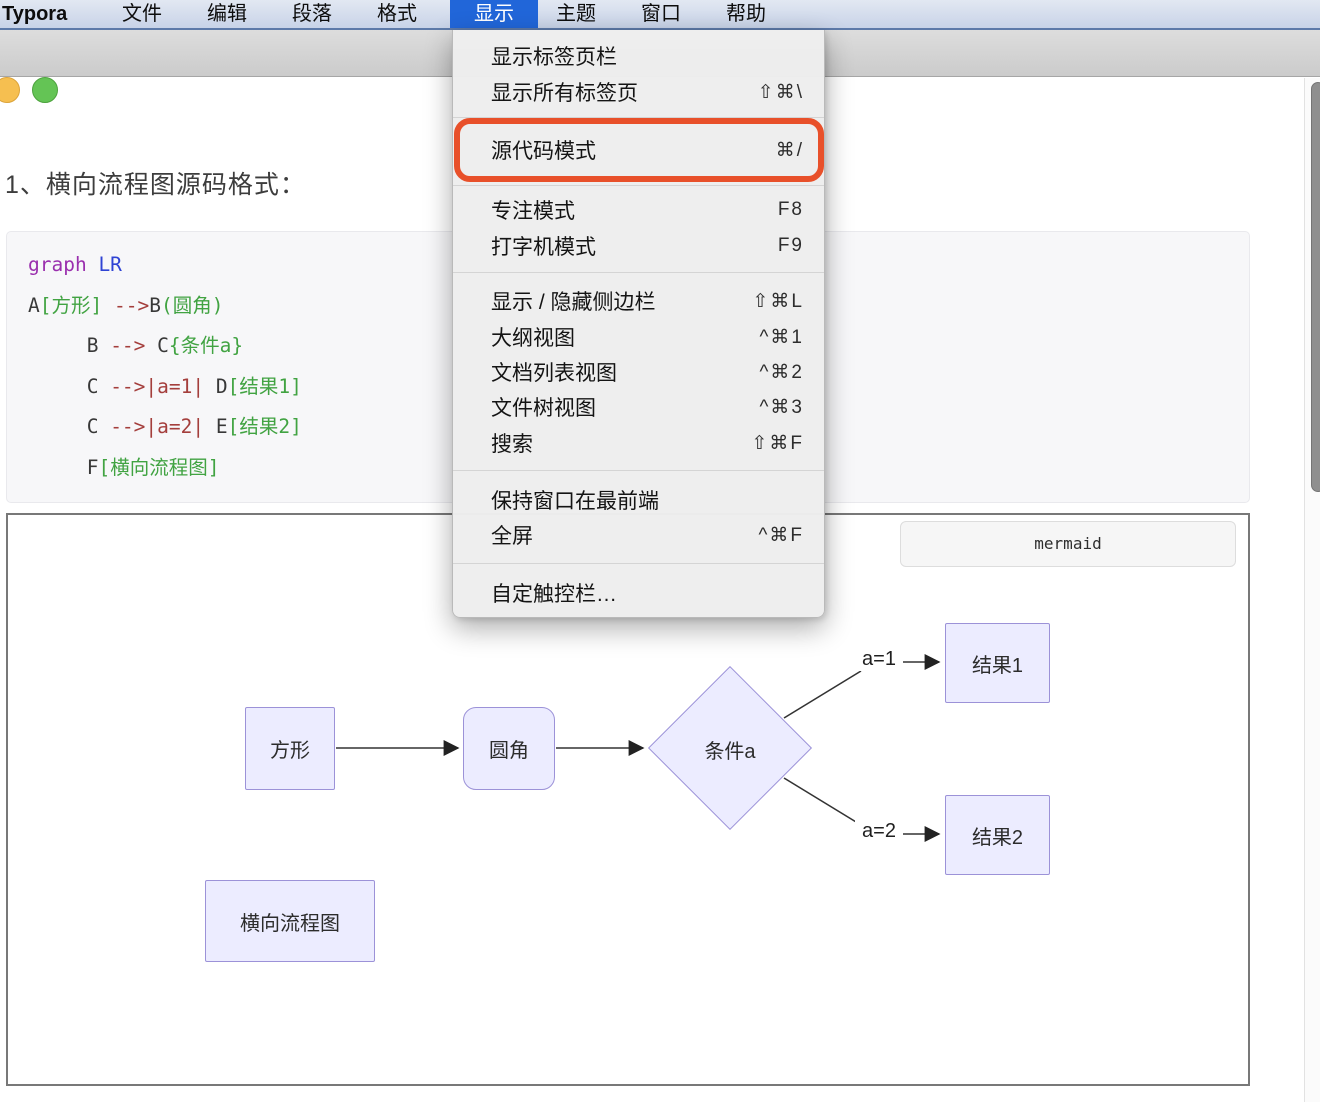 The height and width of the screenshot is (1102, 1320). Describe the element at coordinates (71, 305) in the screenshot. I see `code-segment: [方形]` at that location.